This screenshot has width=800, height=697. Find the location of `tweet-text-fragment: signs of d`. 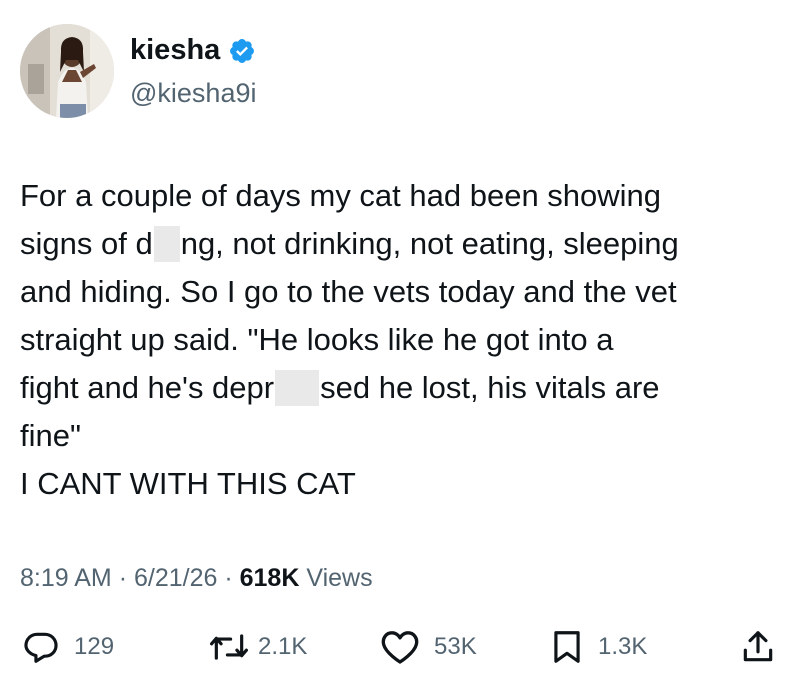

tweet-text-fragment: signs of d is located at coordinates (86, 243).